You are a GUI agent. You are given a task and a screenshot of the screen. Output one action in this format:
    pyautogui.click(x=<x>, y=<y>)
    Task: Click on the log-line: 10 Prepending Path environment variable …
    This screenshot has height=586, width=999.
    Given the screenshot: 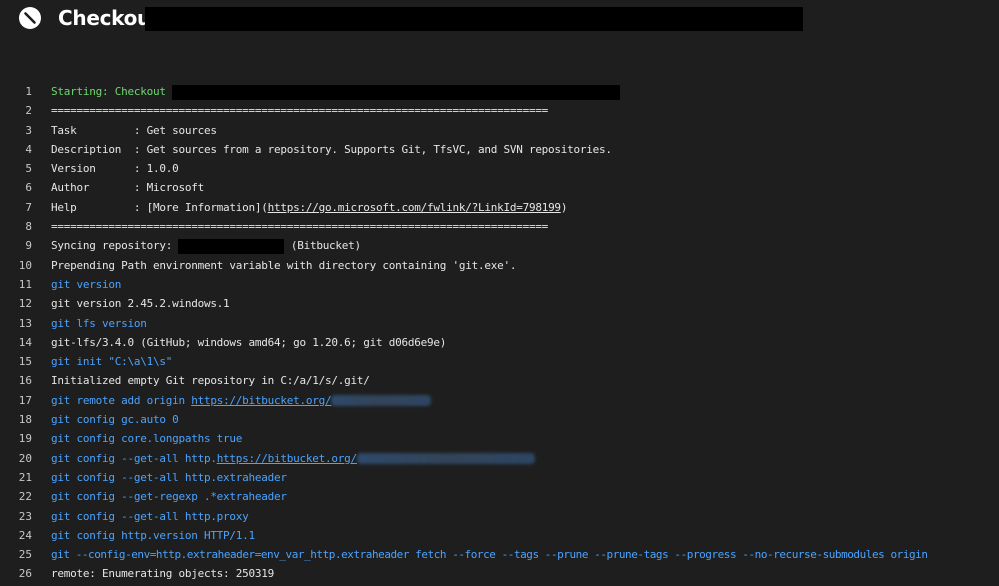 What is the action you would take?
    pyautogui.click(x=499, y=265)
    